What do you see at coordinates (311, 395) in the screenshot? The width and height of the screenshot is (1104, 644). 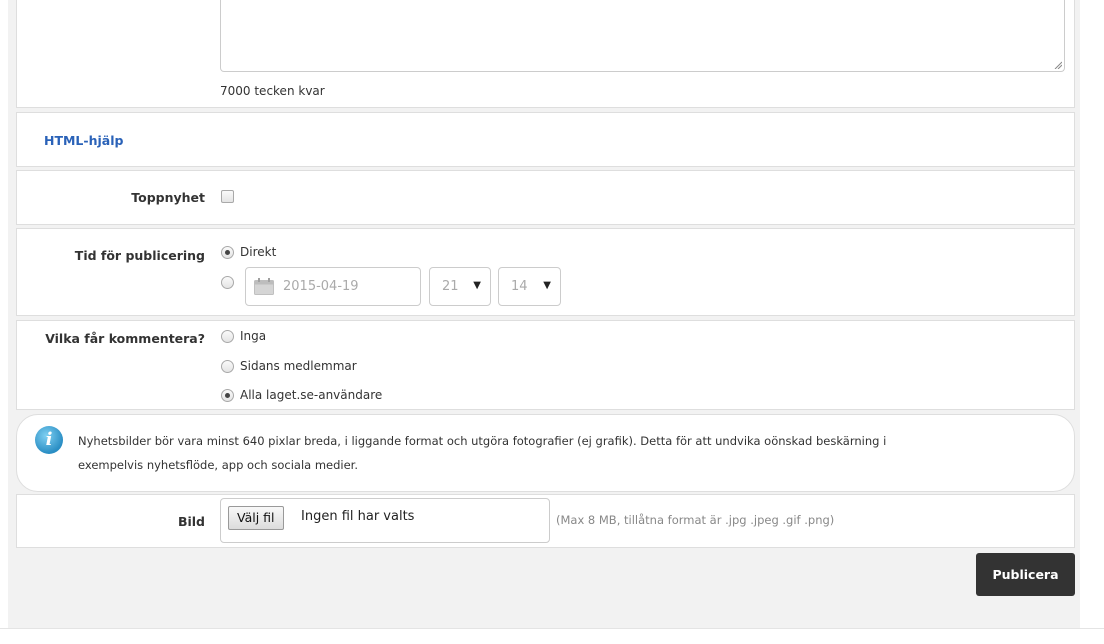 I see `comments-option-all-label: Alla laget.se-användare` at bounding box center [311, 395].